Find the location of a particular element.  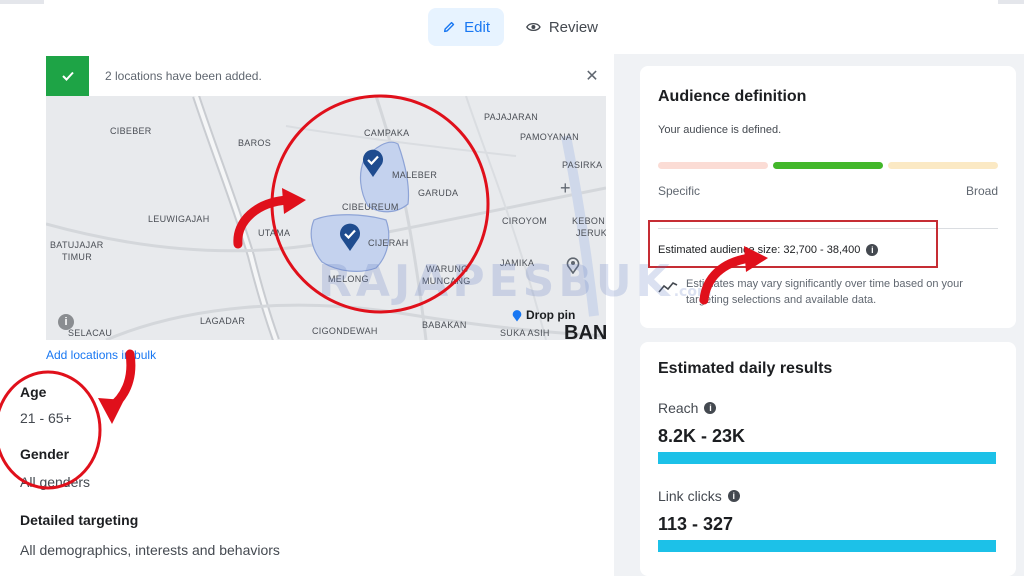

map-label: CIROYOM is located at coordinates (525, 221).